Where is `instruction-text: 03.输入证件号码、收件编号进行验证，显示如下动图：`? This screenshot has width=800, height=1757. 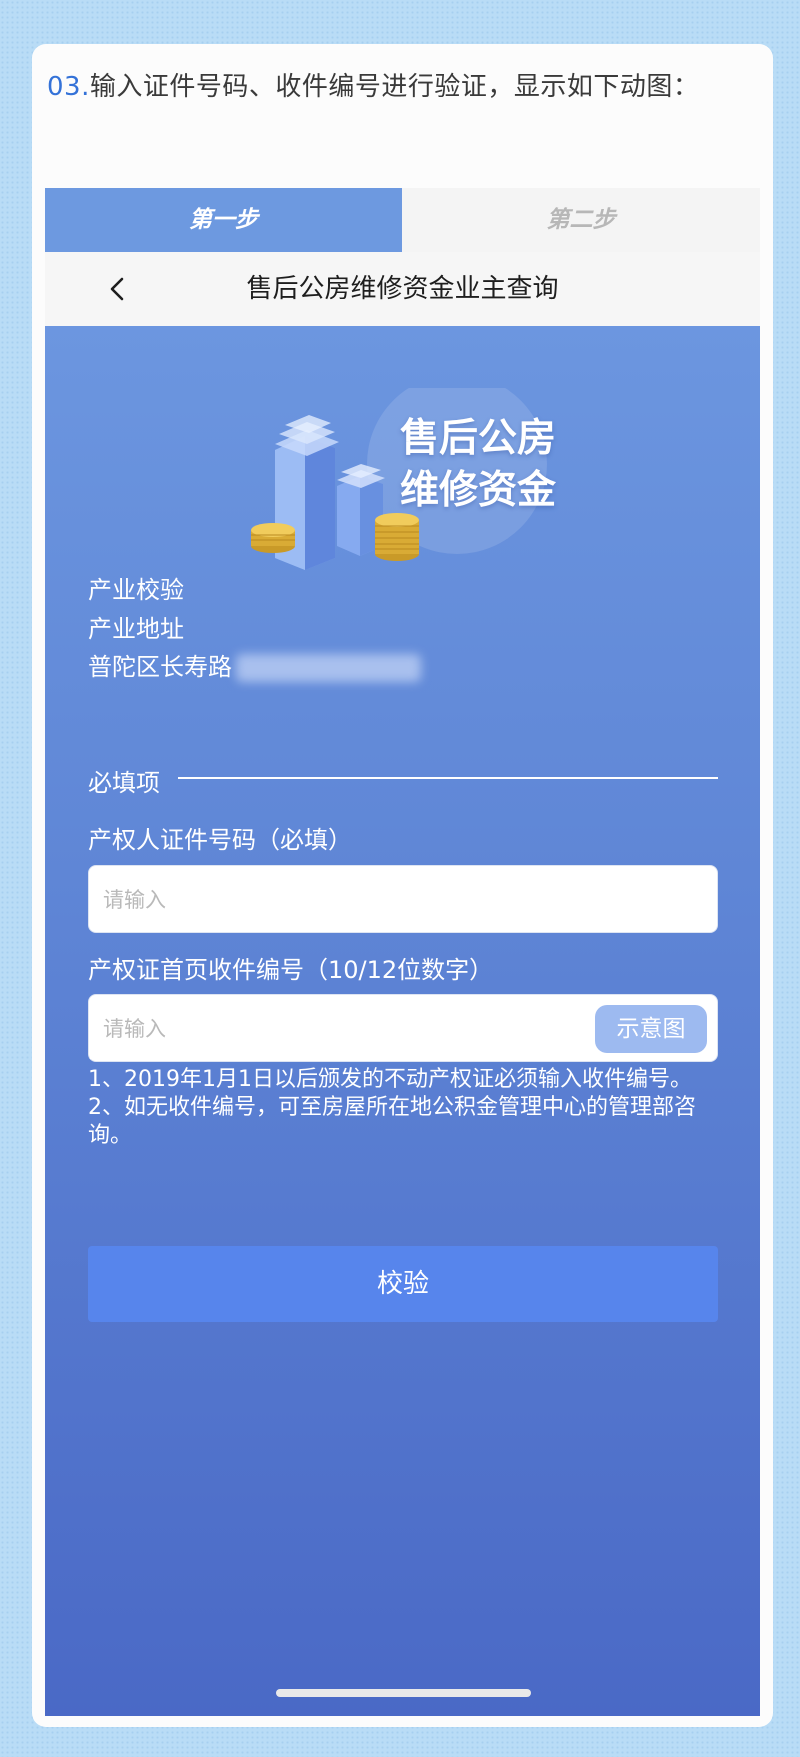 instruction-text: 03.输入证件号码、收件编号进行验证，显示如下动图： is located at coordinates (373, 84).